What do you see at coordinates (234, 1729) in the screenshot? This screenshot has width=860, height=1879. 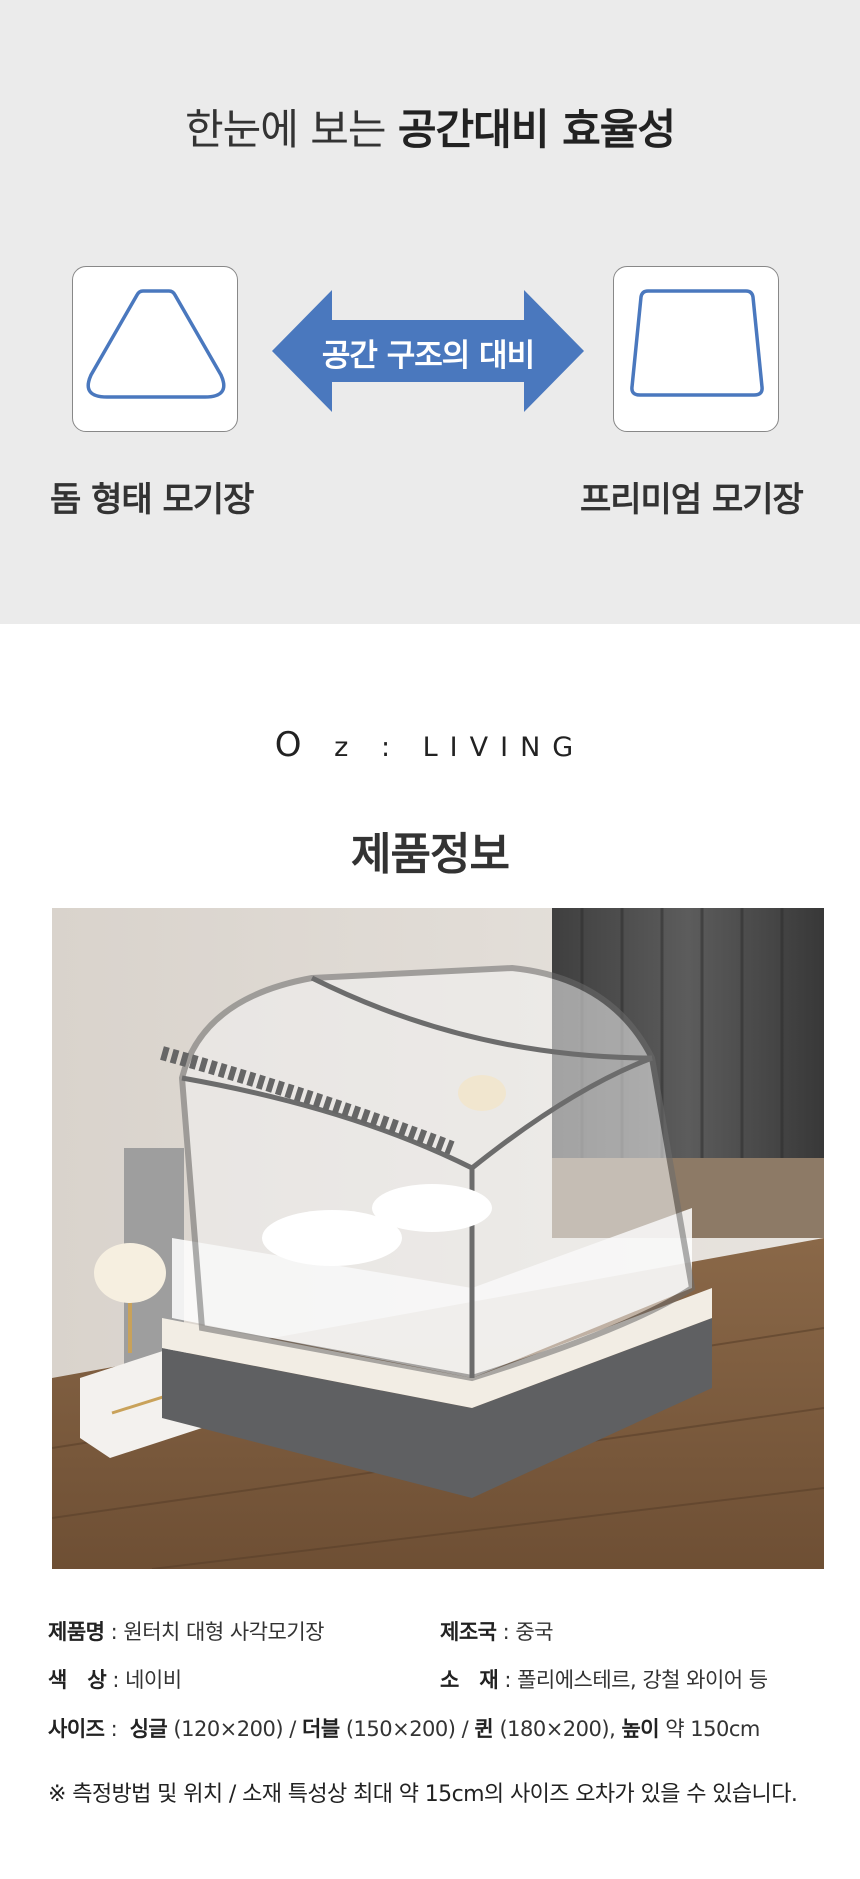 I see `spec-single-value: (120×200) /` at bounding box center [234, 1729].